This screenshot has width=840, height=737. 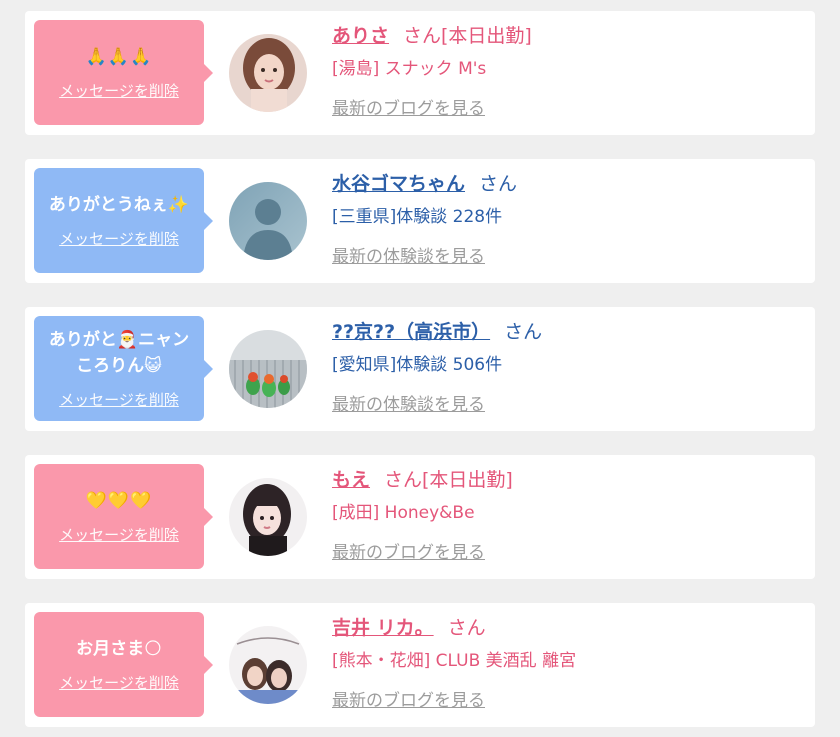 I want to click on user-name-link: 水谷ゴマちゃん, so click(x=398, y=184).